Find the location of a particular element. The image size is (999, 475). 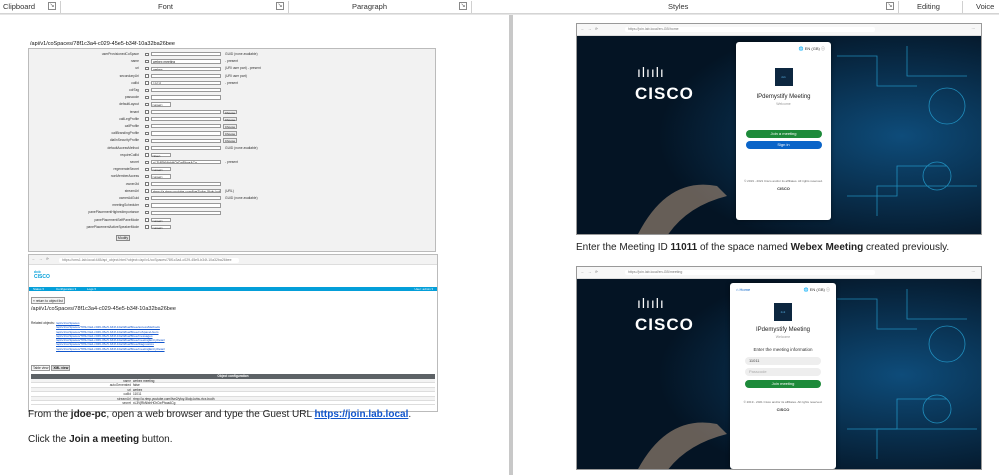

home-link: ⌂ Home is located at coordinates (743, 289).